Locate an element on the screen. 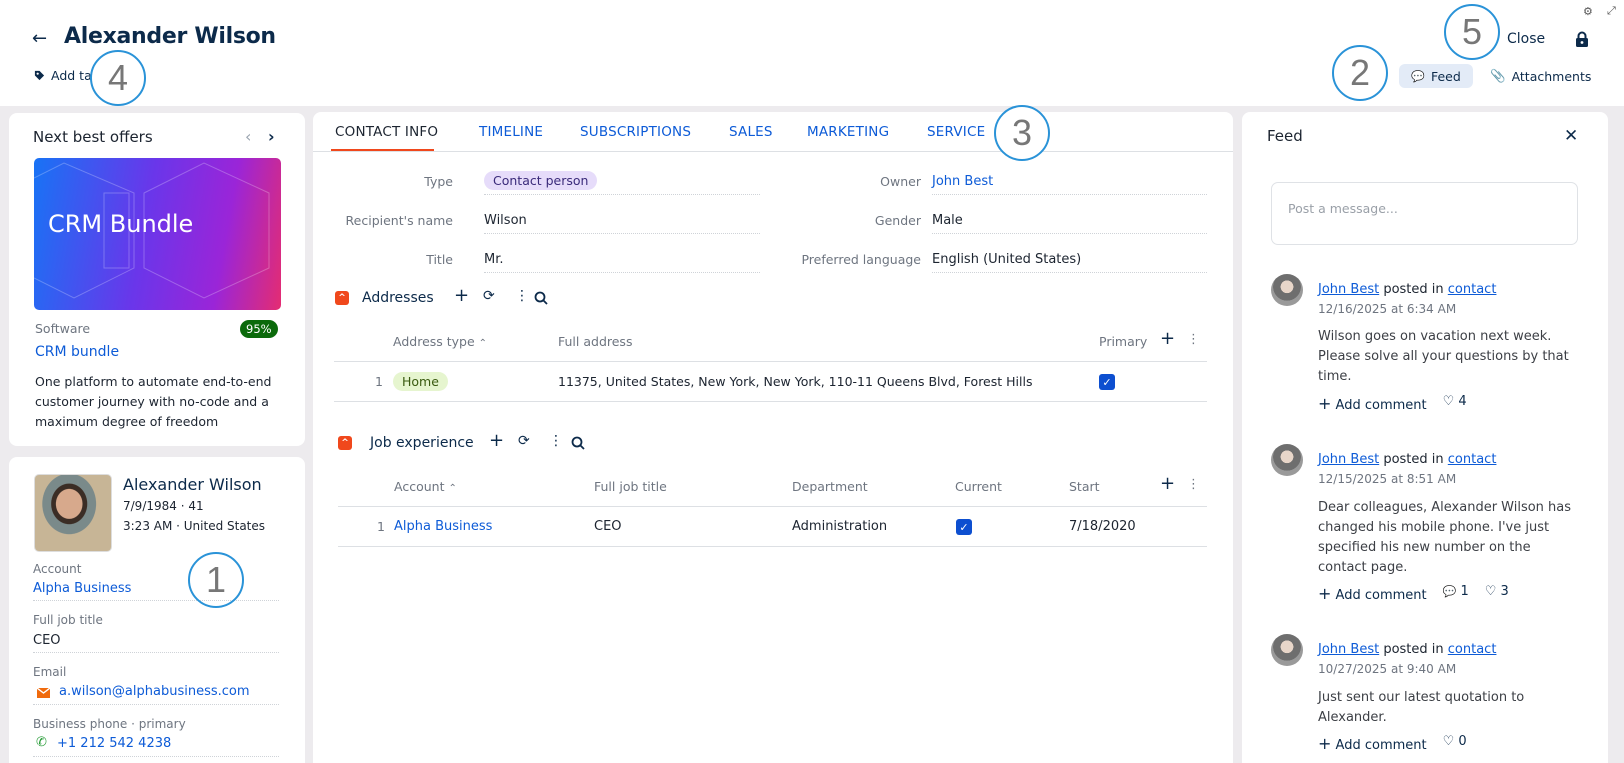 The image size is (1624, 763). feed-button-label: Feed is located at coordinates (1445, 76).